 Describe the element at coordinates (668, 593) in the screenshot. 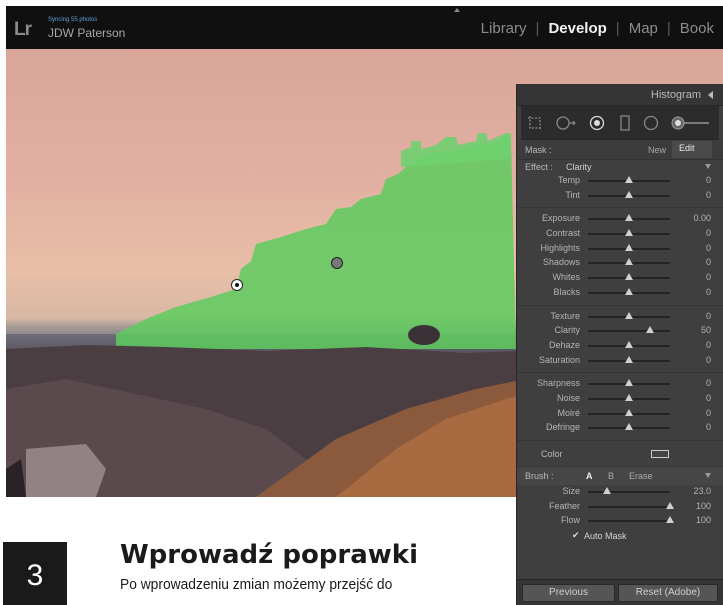

I see `reset-button: Reset (Adobe)` at that location.